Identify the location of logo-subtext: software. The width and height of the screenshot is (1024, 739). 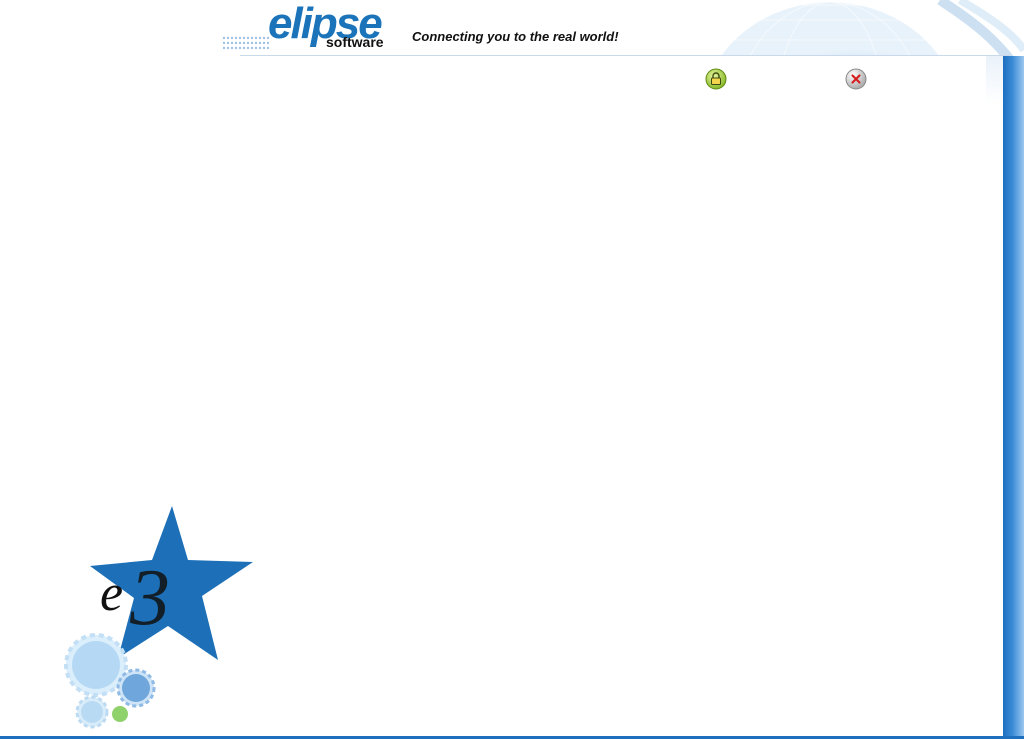
(355, 42).